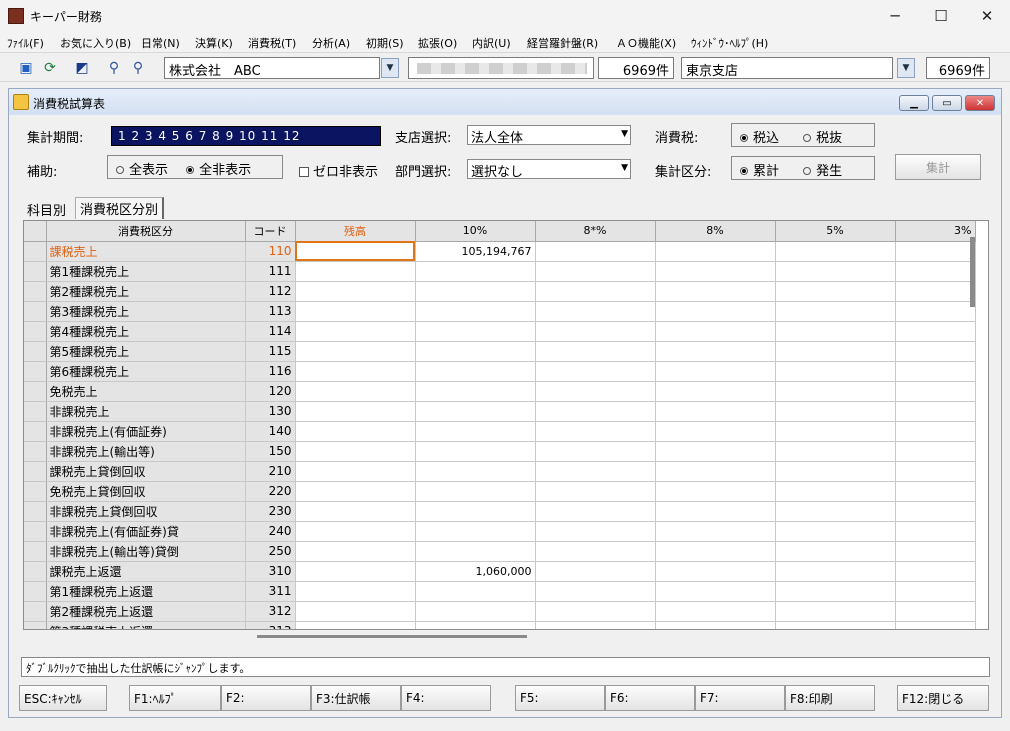 The image size is (1010, 731). I want to click on hide-all-radio: 全非表示, so click(218, 170).